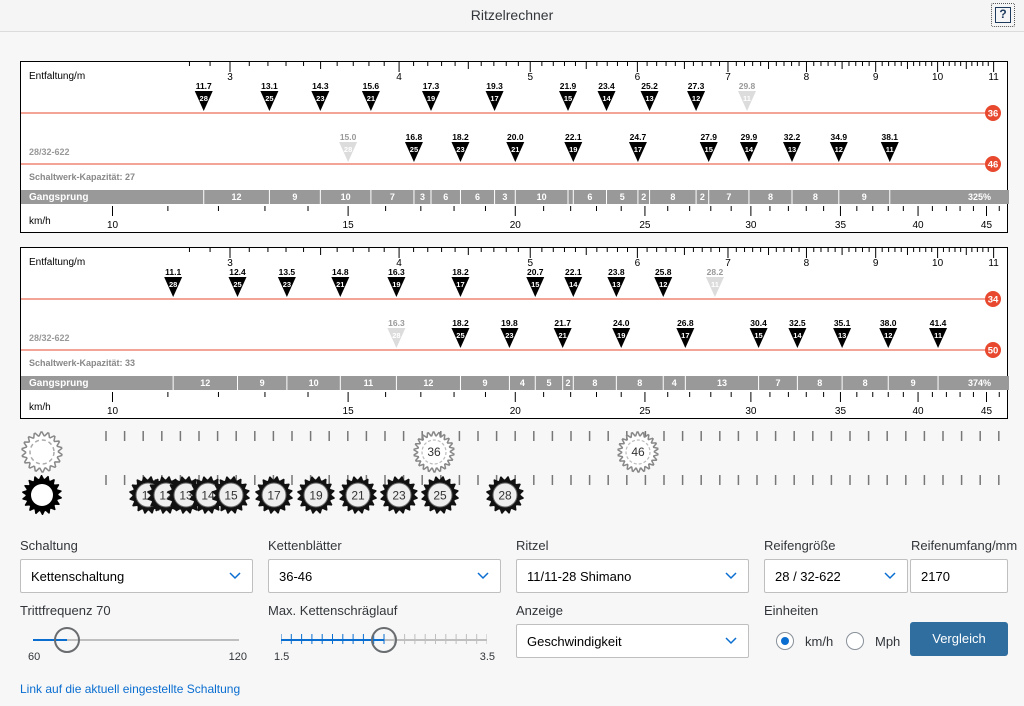 This screenshot has height=706, width=1024. I want to click on gear-speed-label: 21.7, so click(562, 323).